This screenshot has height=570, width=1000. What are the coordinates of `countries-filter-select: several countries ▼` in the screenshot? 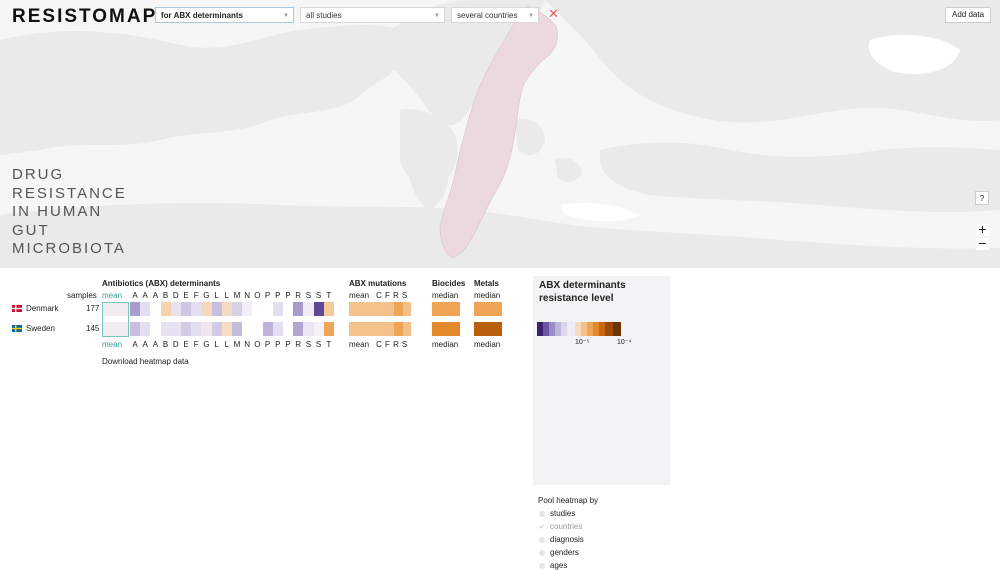 It's located at (495, 15).